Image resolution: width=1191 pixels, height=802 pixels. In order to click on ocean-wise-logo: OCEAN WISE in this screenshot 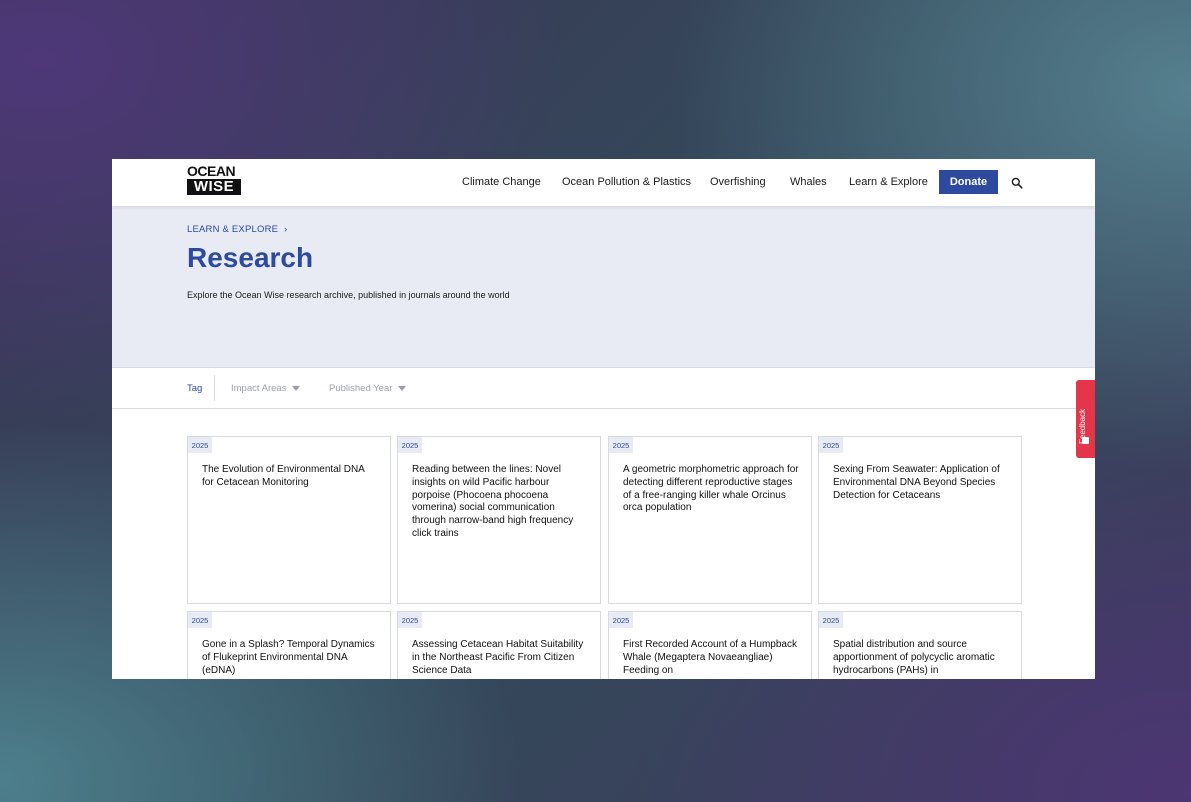, I will do `click(215, 180)`.